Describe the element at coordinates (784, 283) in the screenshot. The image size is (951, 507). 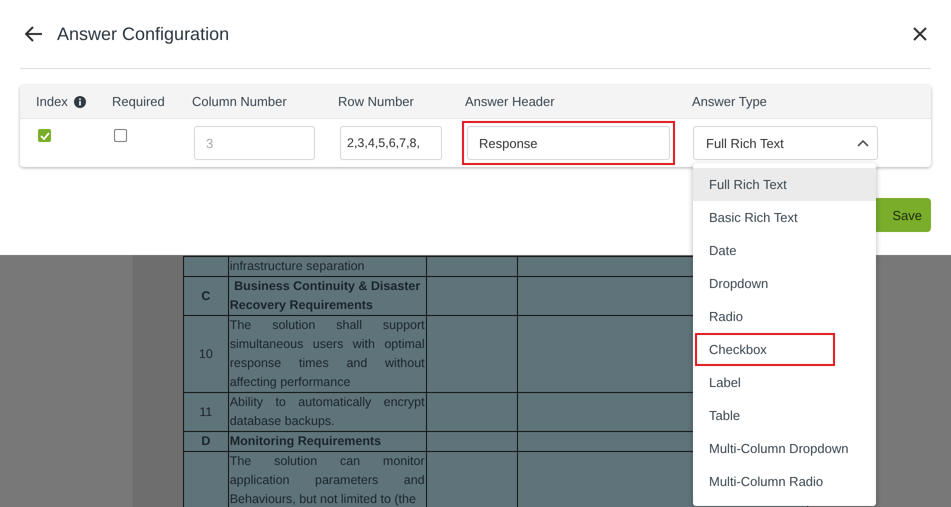
I see `dropdown-option: Dropdown` at that location.